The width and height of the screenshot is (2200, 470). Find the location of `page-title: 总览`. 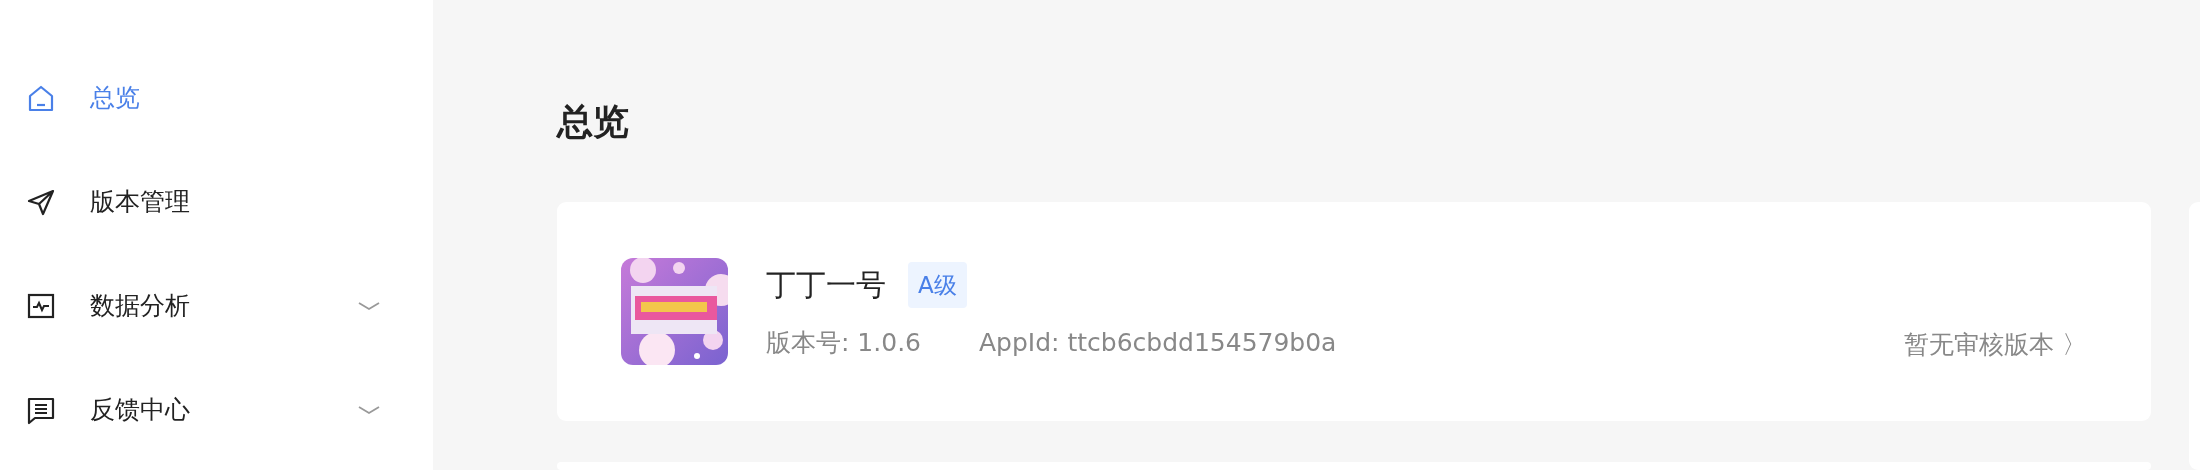

page-title: 总览 is located at coordinates (593, 124).